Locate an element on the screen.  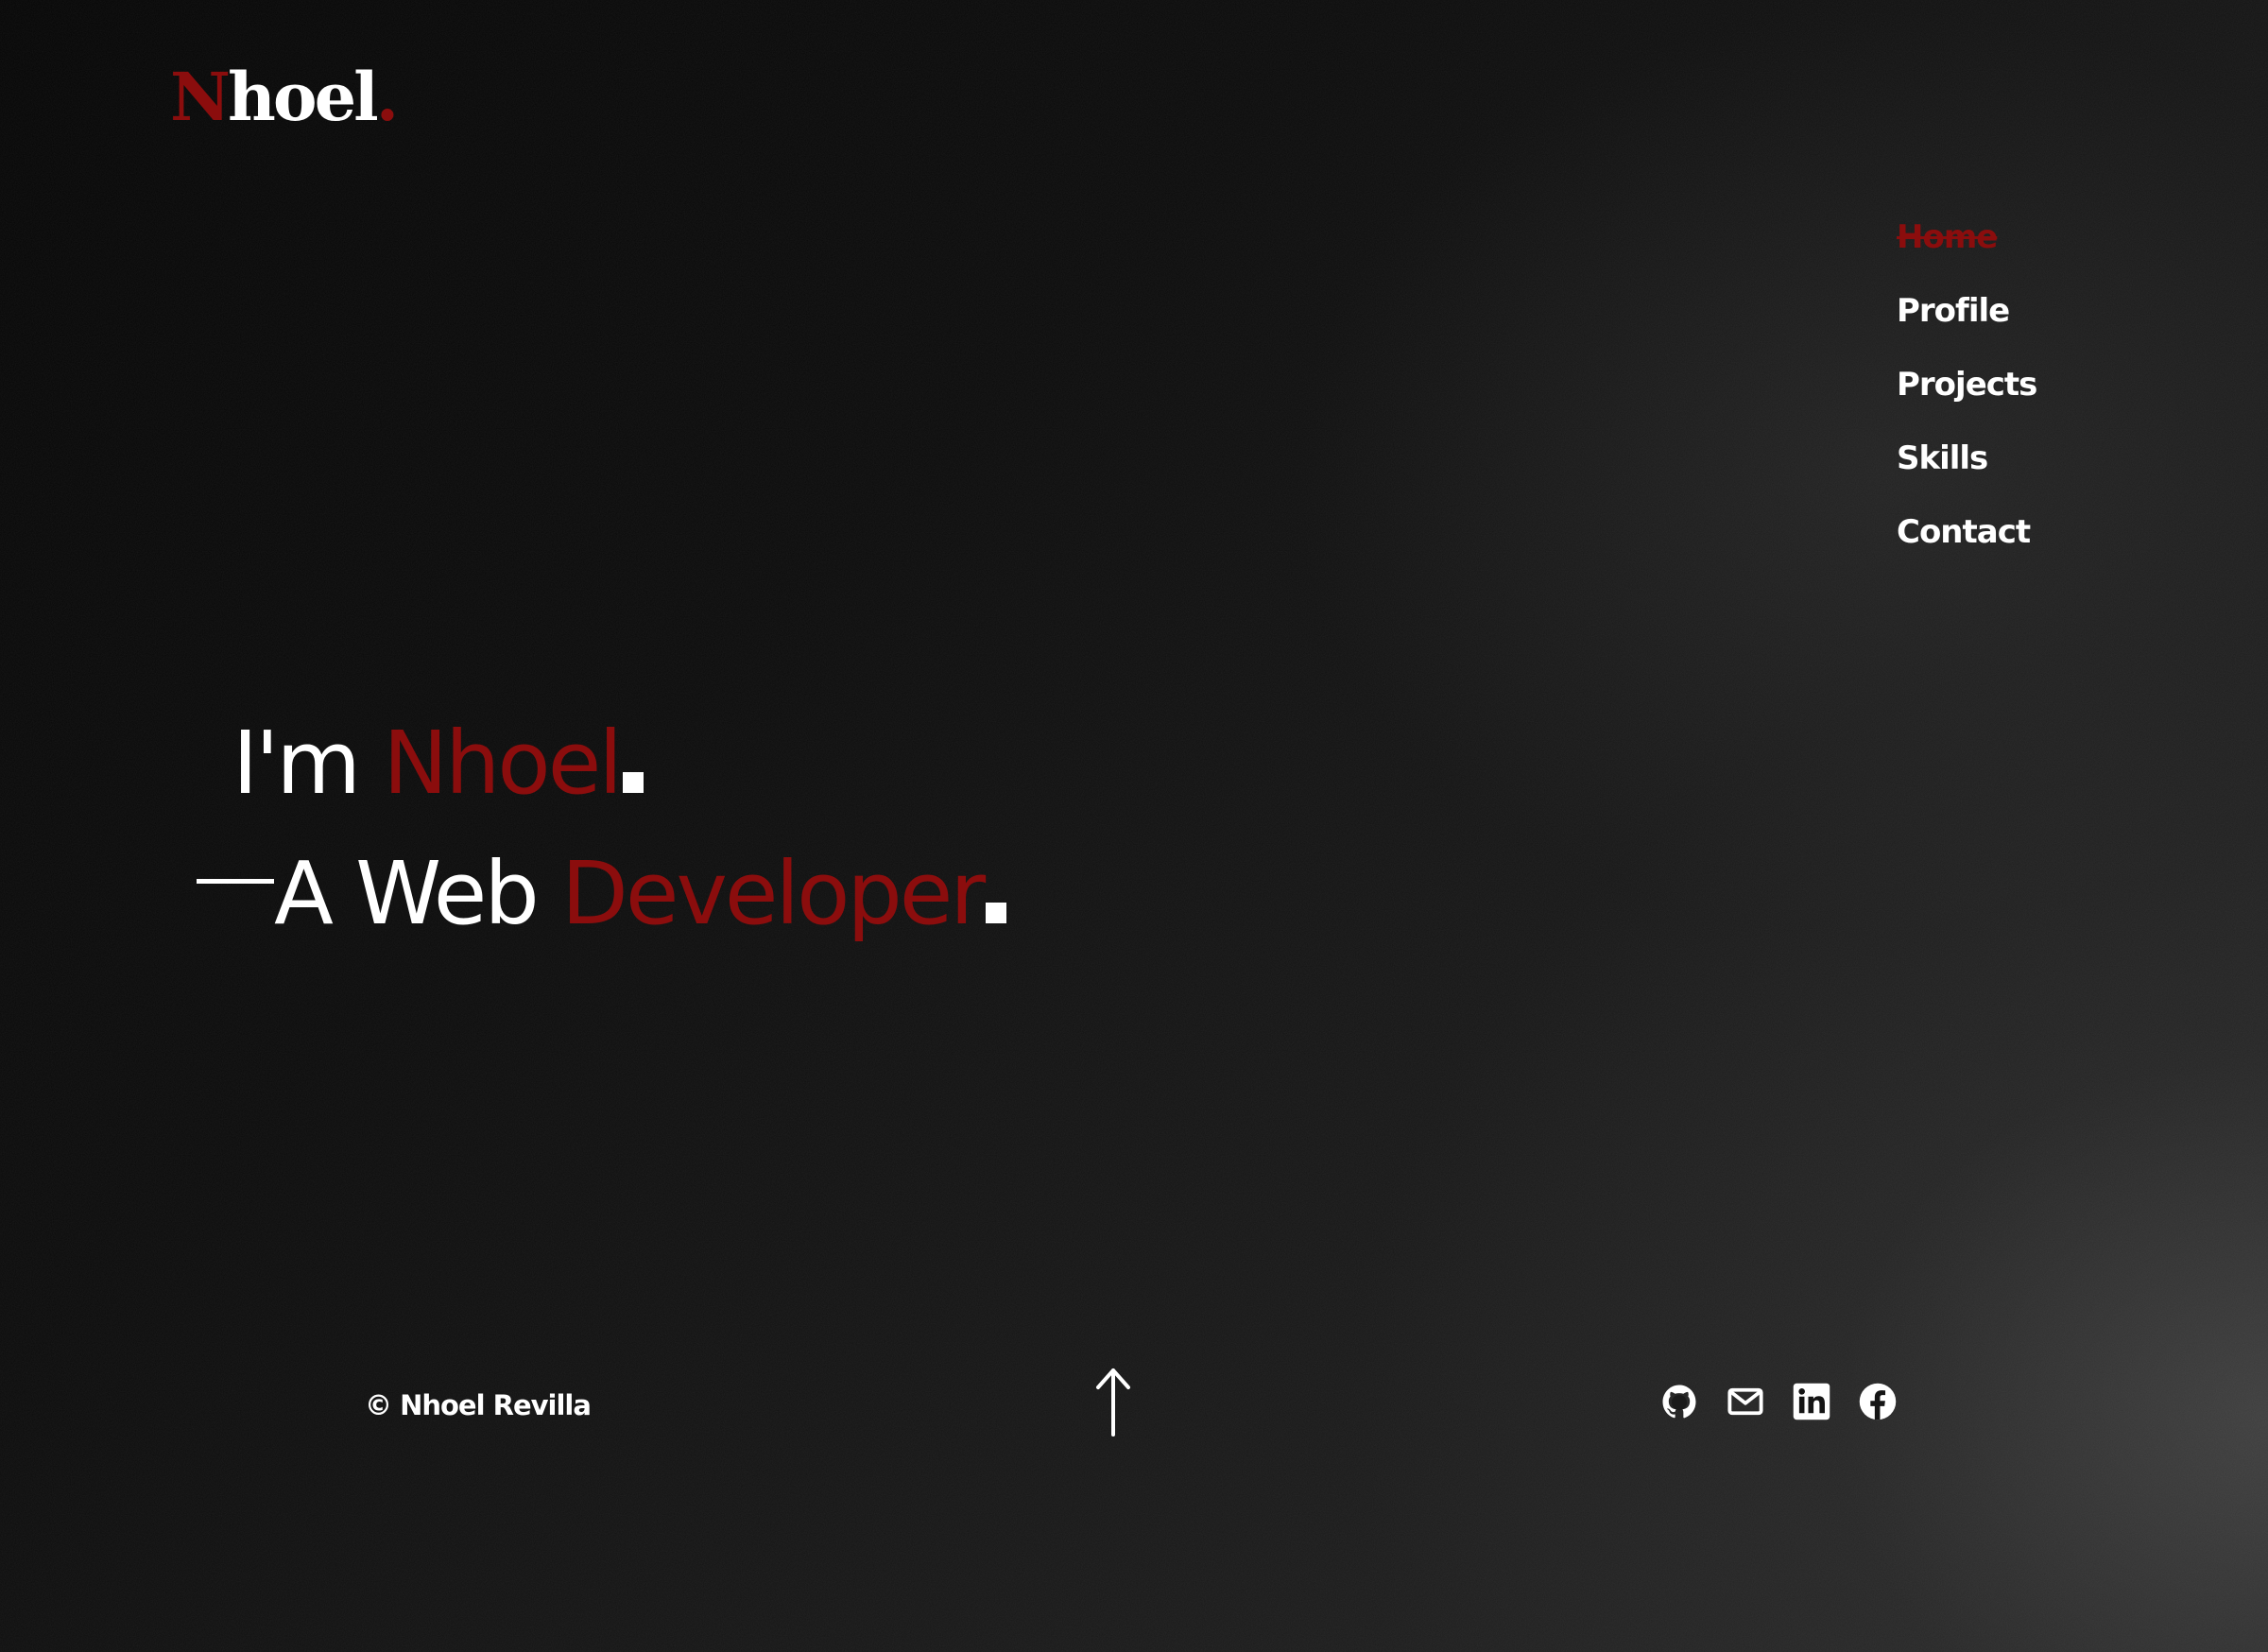
hero-role-dot is located at coordinates (996, 913).